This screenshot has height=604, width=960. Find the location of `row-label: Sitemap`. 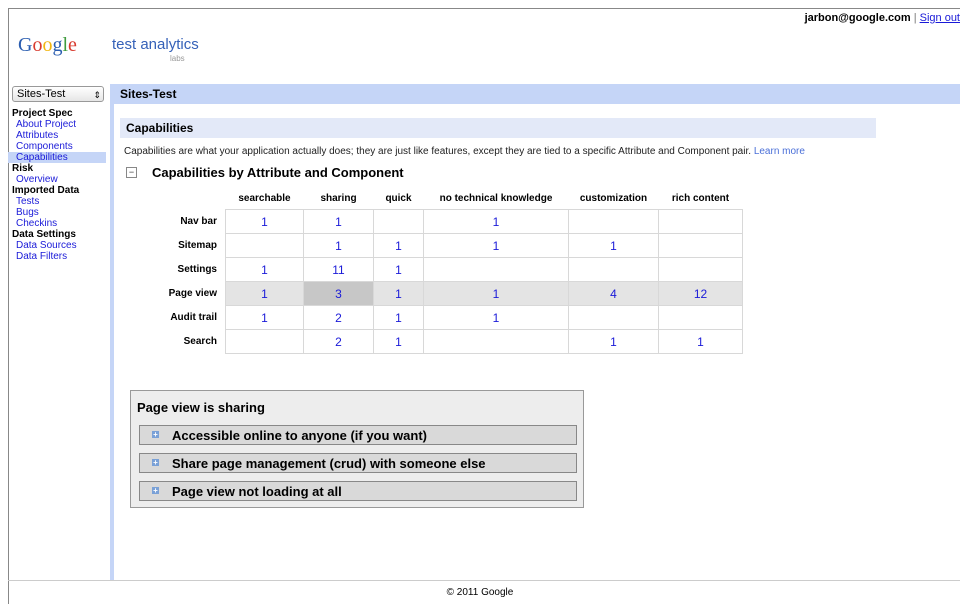

row-label: Sitemap is located at coordinates (197, 245).